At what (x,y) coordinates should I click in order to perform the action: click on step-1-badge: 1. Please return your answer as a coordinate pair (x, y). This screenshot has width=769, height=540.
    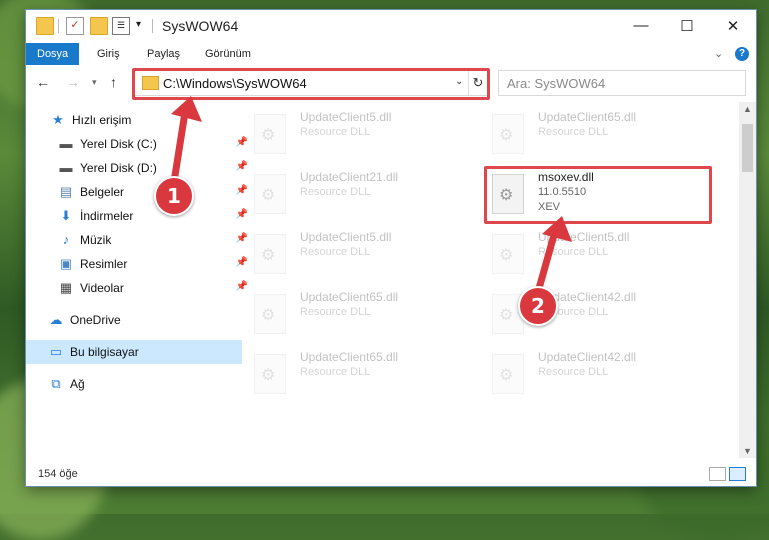
    Looking at the image, I should click on (174, 196).